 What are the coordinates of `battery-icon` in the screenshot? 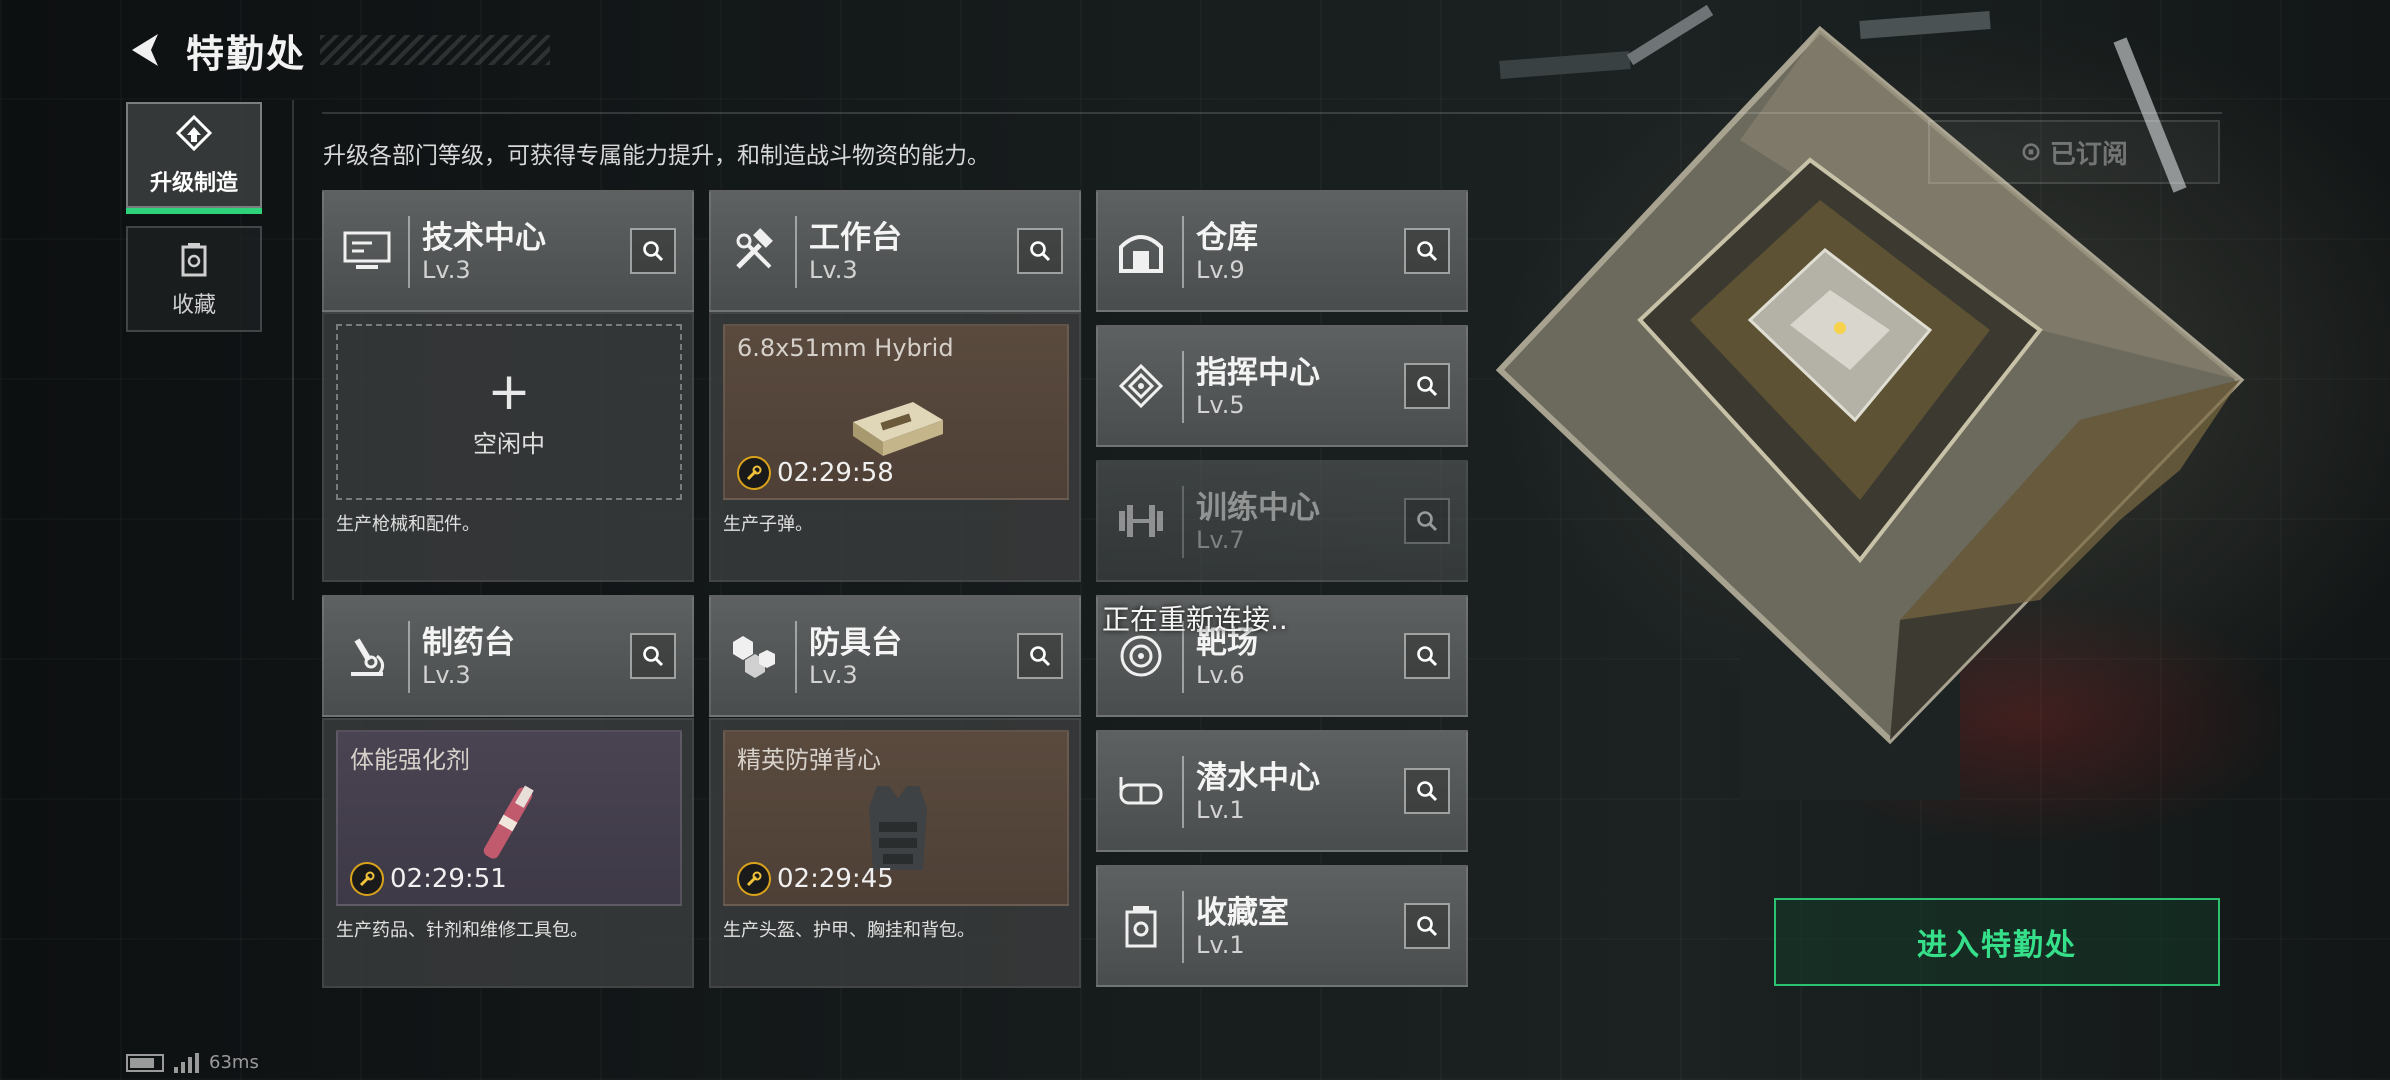 It's located at (145, 1062).